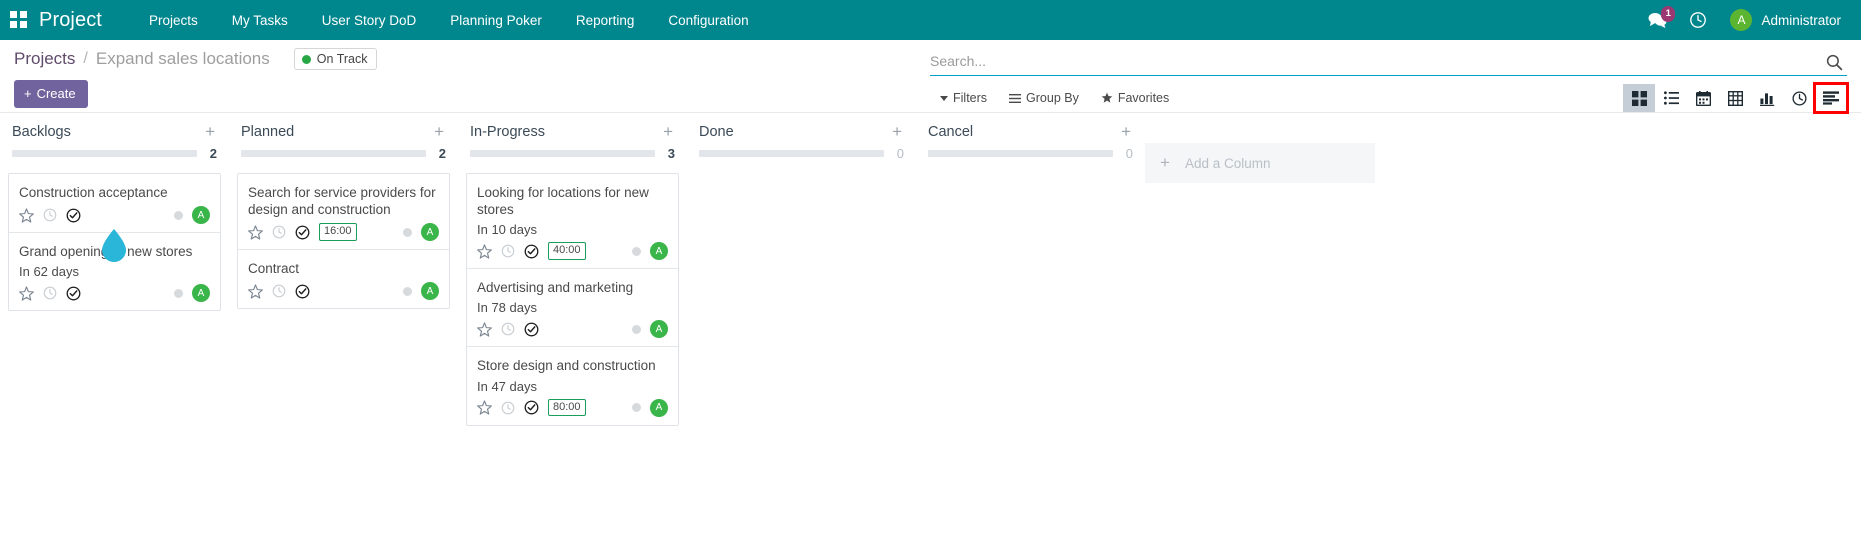  I want to click on view-button-calendar, so click(1703, 98).